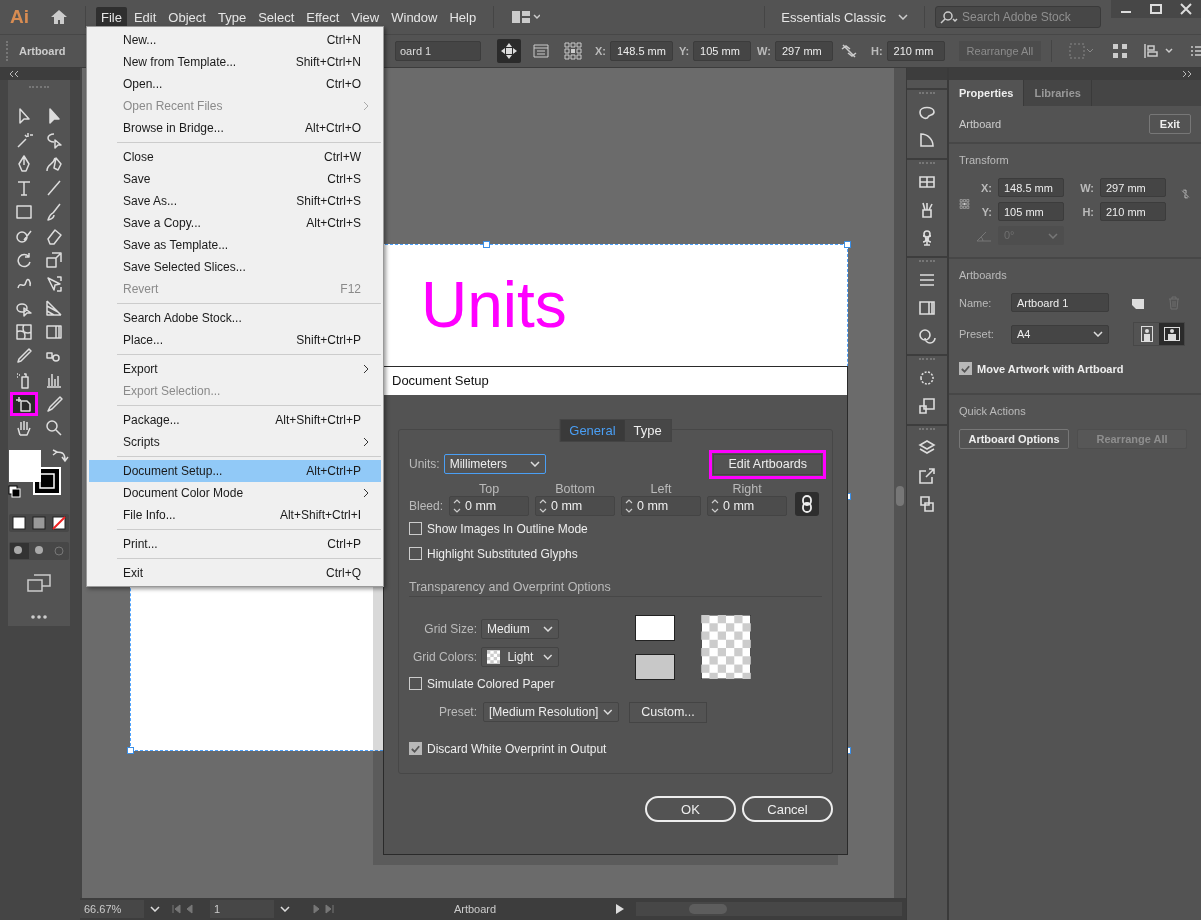  What do you see at coordinates (235, 201) in the screenshot?
I see `menu-entry: Save As... Shift+Ctrl+S` at bounding box center [235, 201].